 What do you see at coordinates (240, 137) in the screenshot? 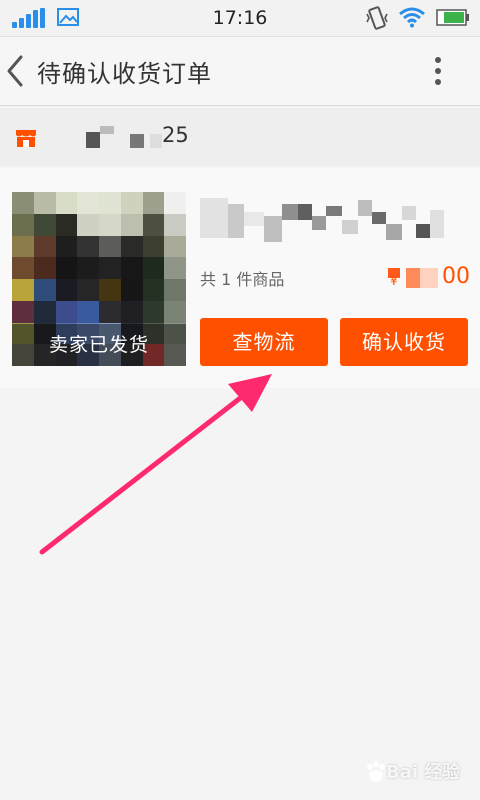
I see `shop-row: 25` at bounding box center [240, 137].